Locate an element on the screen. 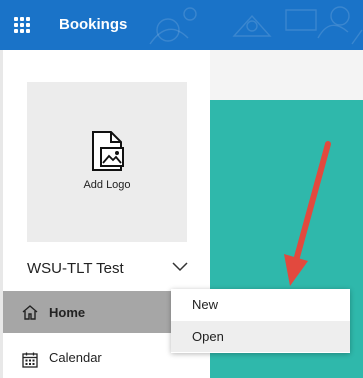  suite-header: Bookings is located at coordinates (181, 25).